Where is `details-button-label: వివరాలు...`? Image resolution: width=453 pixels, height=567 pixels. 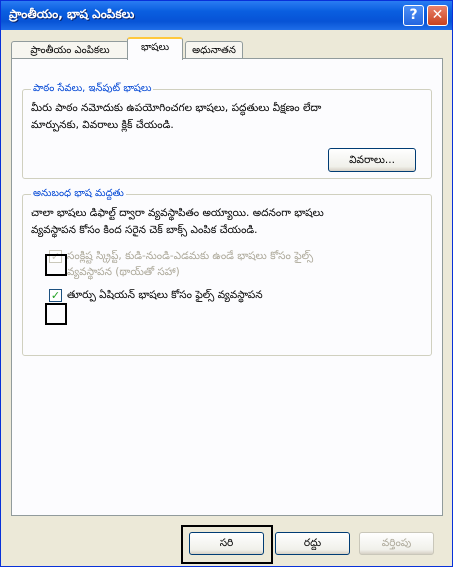 details-button-label: వివరాలు... is located at coordinates (372, 160).